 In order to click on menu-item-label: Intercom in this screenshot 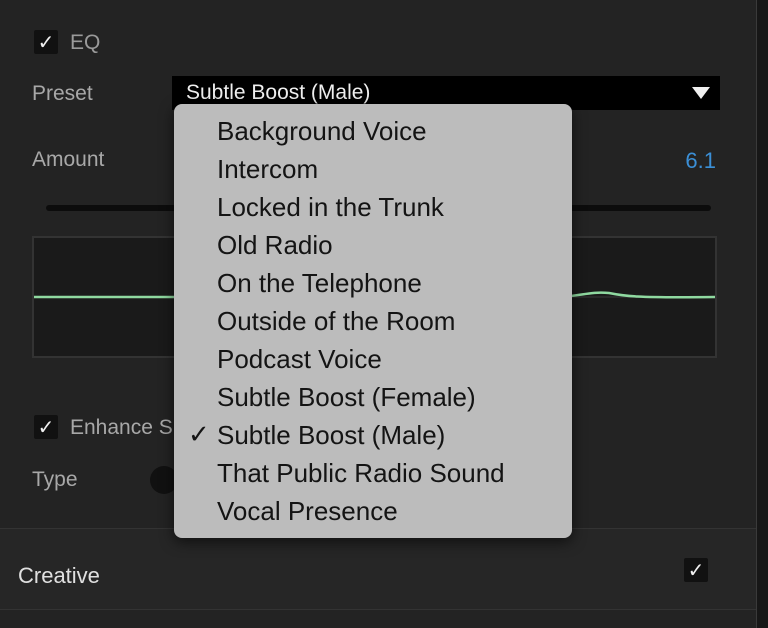, I will do `click(268, 169)`.